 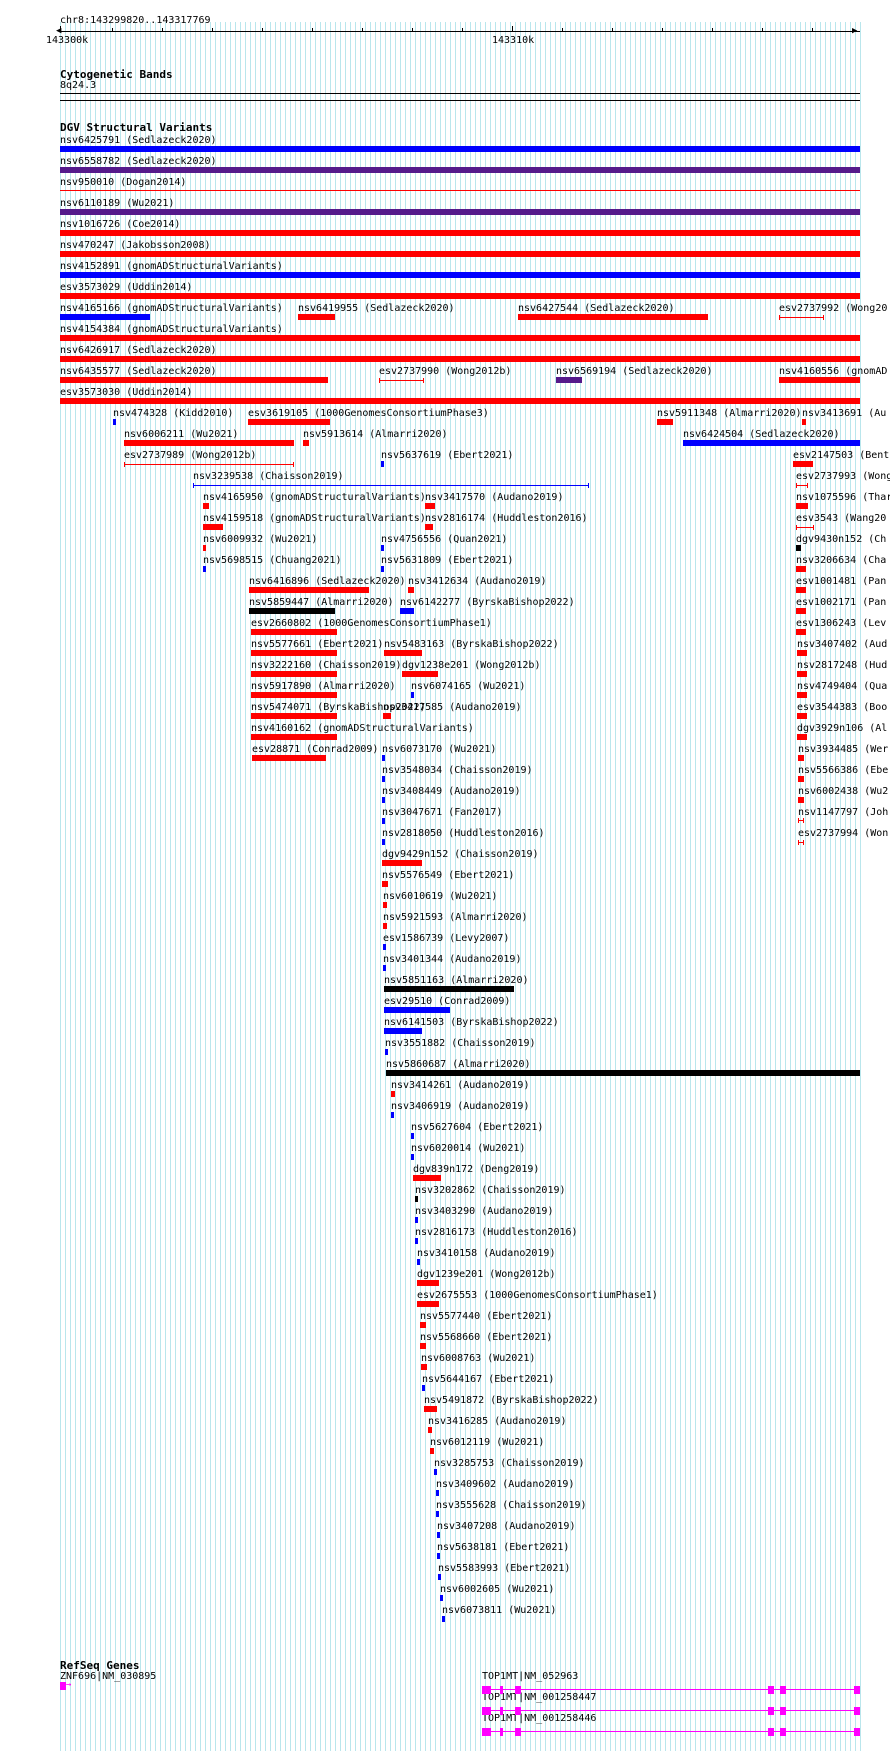 What do you see at coordinates (120, 224) in the screenshot?
I see `variant-label: nsv1016726 (Coe2014)` at bounding box center [120, 224].